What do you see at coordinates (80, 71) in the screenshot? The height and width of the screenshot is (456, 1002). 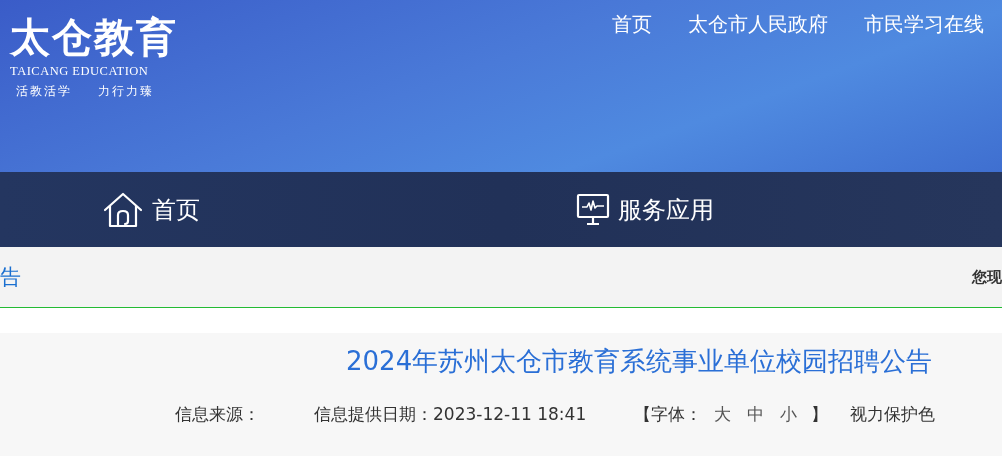 I see `logo-subtitle: TAICANG EDUCATION` at bounding box center [80, 71].